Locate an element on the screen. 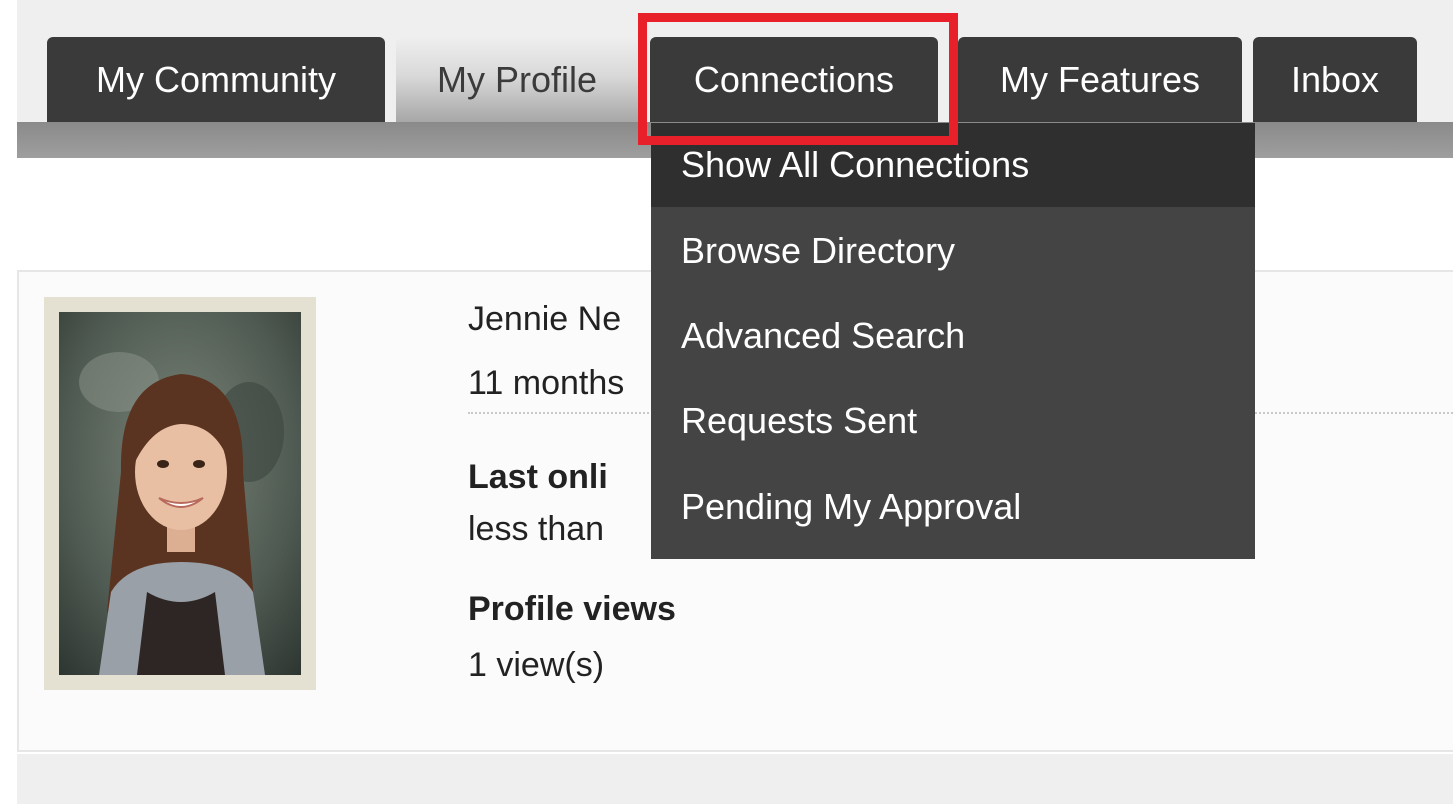 The height and width of the screenshot is (804, 1453). member-since: 11 months is located at coordinates (546, 383).